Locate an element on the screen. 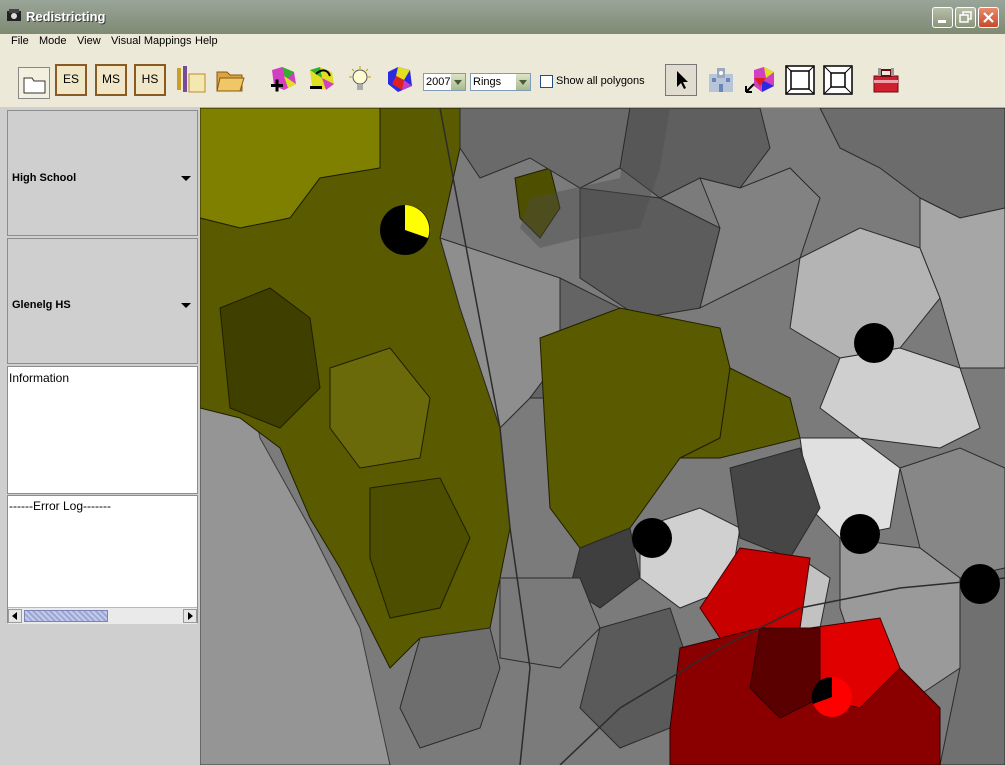 The height and width of the screenshot is (765, 1005). lightbulb-icon is located at coordinates (360, 78).